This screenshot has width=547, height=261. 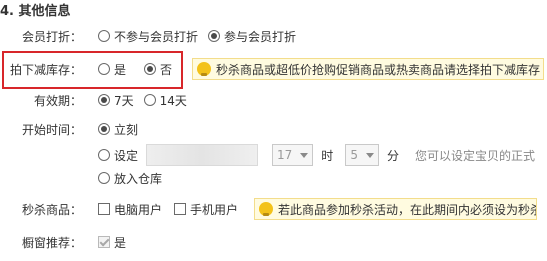 I want to click on reduce-stock-option-yes-label: 是, so click(x=120, y=69).